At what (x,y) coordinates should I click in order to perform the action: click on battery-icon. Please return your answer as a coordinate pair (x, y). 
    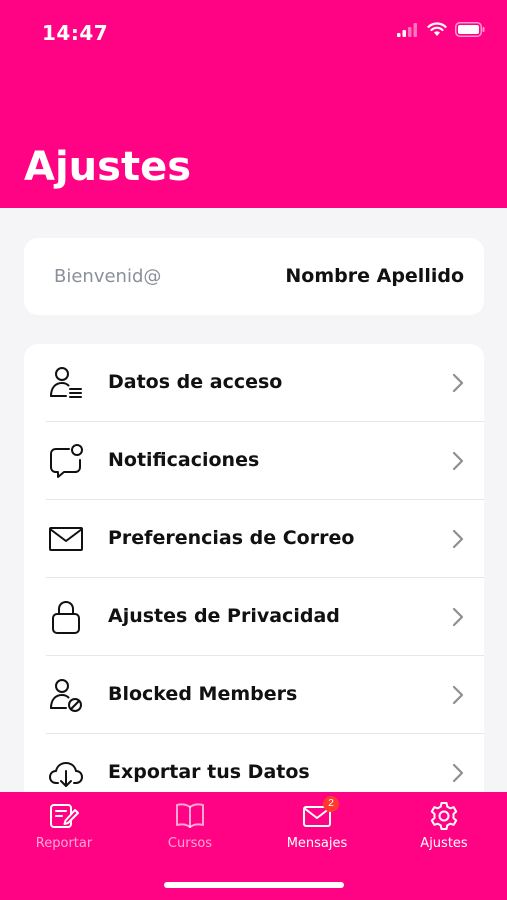
    Looking at the image, I should click on (470, 29).